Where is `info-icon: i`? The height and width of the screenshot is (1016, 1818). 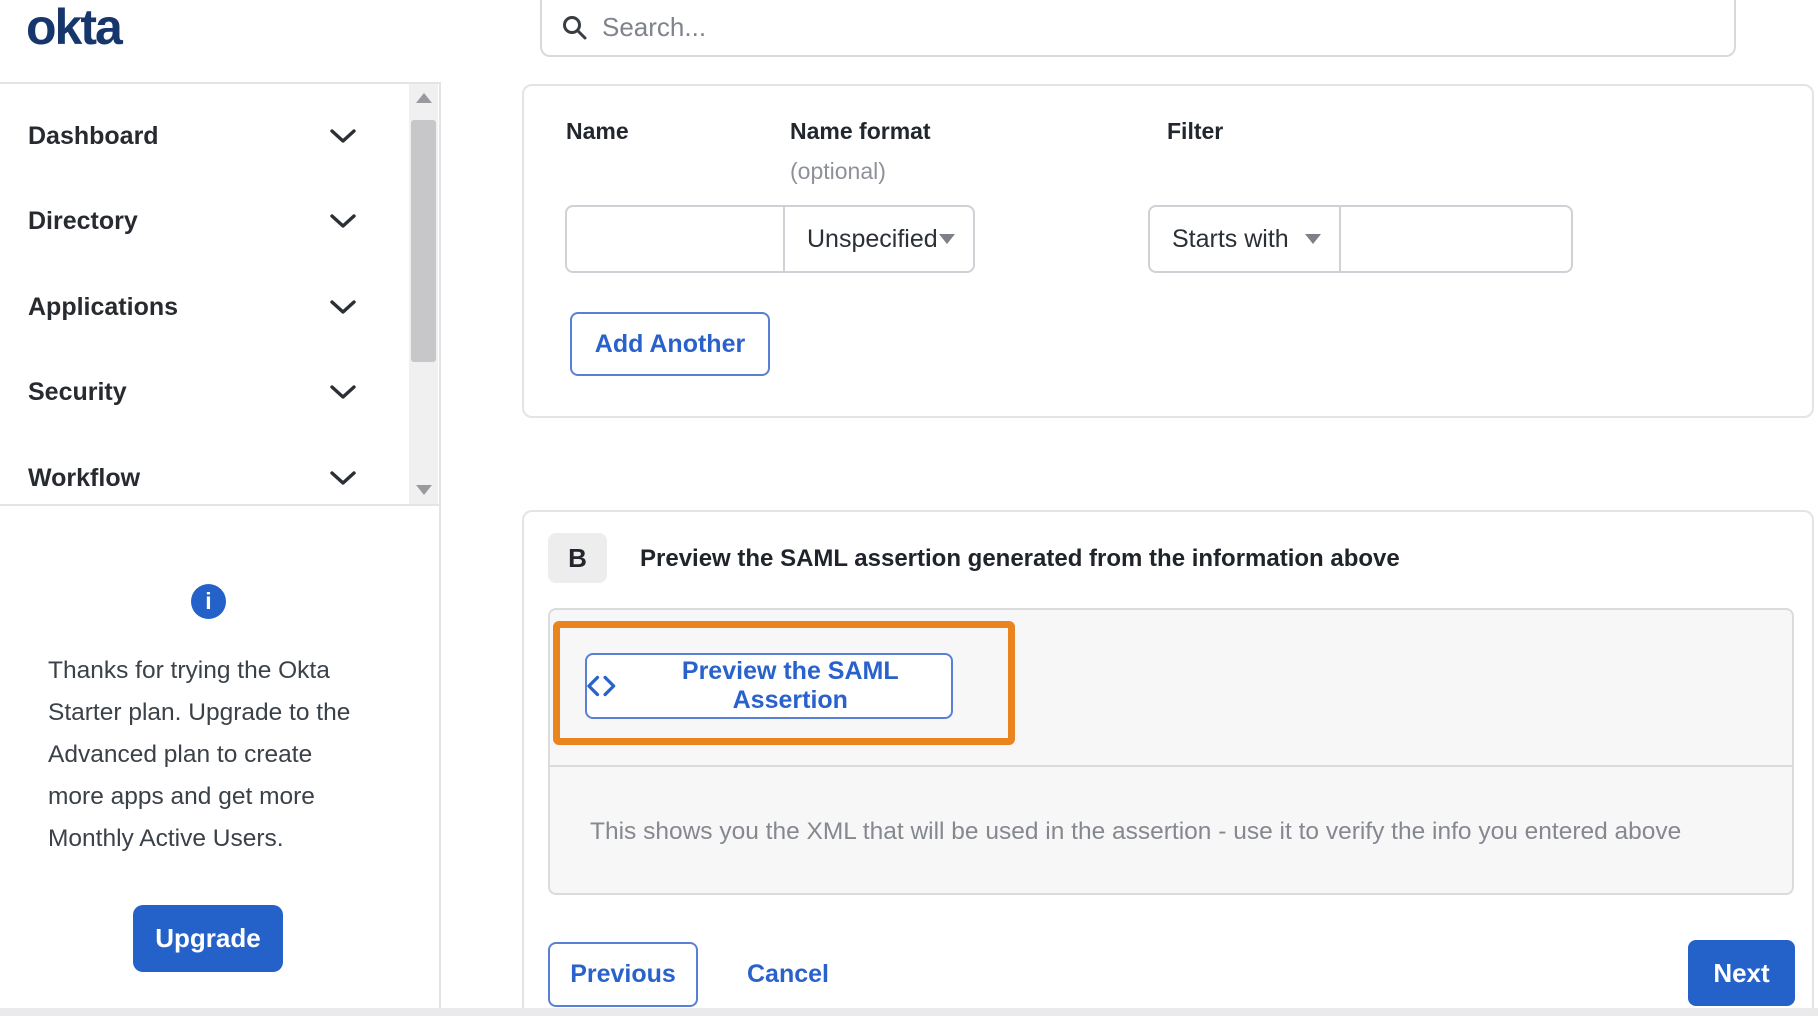
info-icon: i is located at coordinates (208, 601).